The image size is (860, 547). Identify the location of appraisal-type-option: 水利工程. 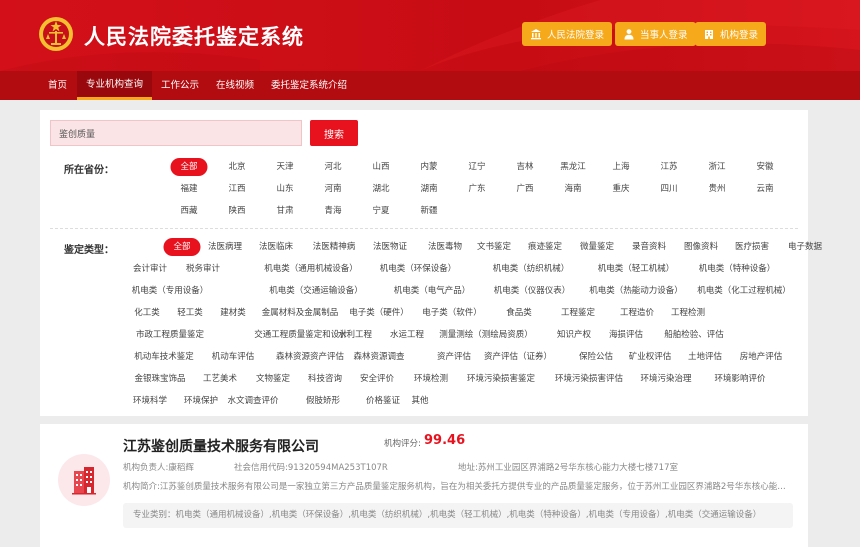
(355, 335).